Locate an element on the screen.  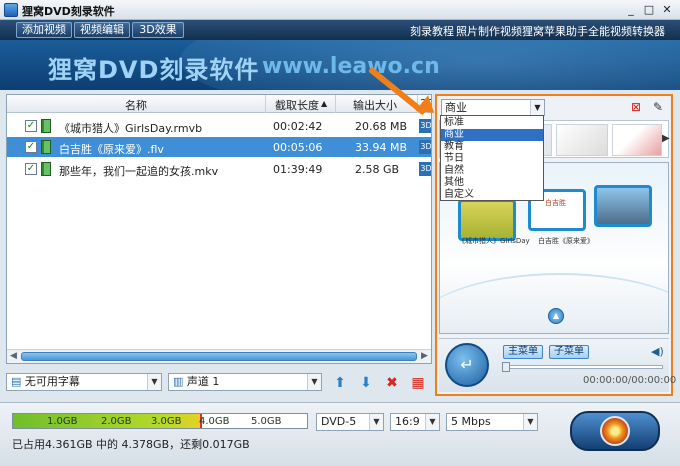
usage-text: 已占用4.361GB 中的 4.378GB，还剩0.017GB is located at coordinates (131, 444).